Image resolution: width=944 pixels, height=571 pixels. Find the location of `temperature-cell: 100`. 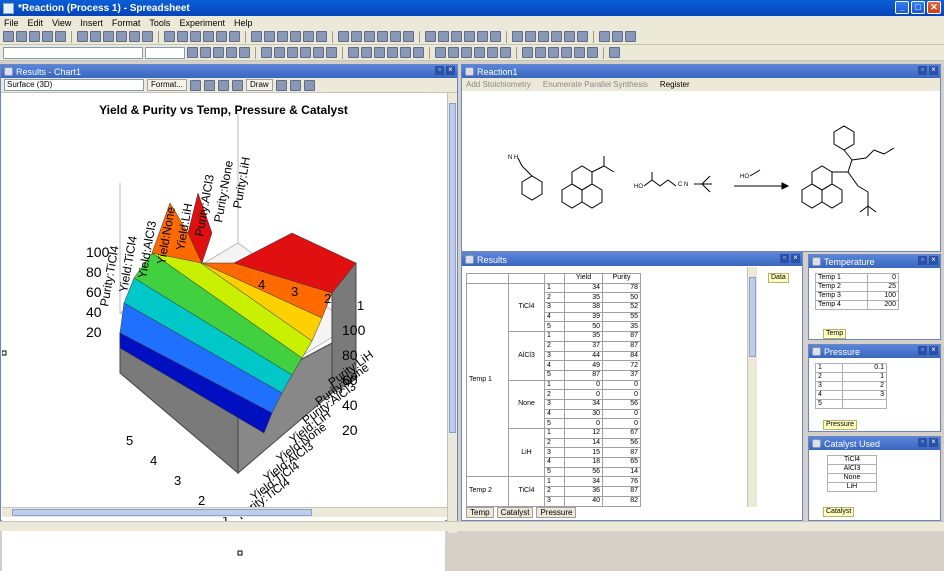

temperature-cell: 100 is located at coordinates (883, 296).